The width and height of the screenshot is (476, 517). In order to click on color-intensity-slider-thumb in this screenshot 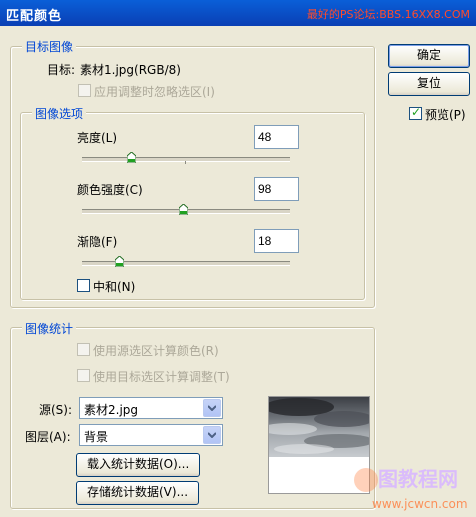, I will do `click(183, 209)`.